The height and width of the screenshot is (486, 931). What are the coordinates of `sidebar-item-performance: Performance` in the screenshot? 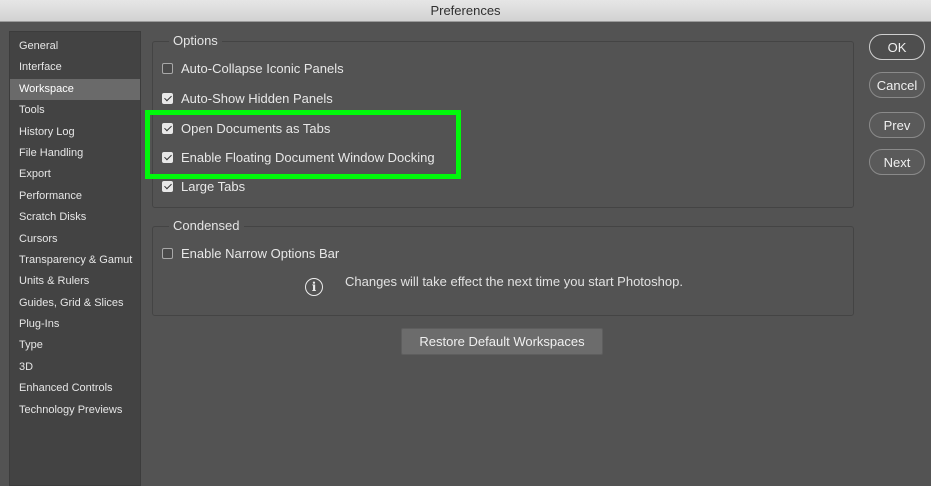 It's located at (75, 196).